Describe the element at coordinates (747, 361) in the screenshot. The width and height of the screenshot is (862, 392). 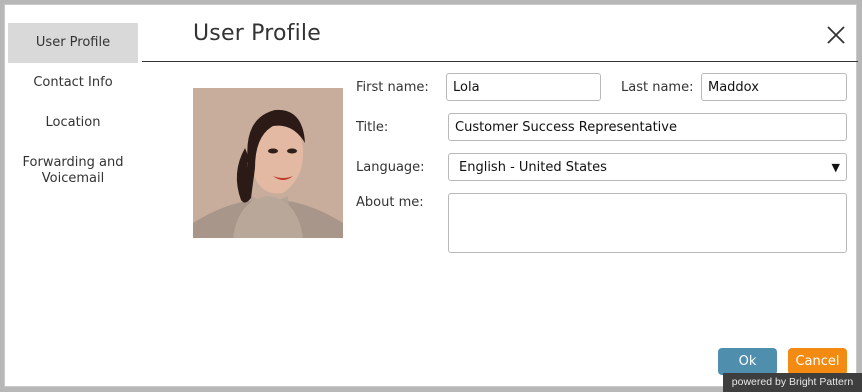
I see `ok-button: Ok` at that location.